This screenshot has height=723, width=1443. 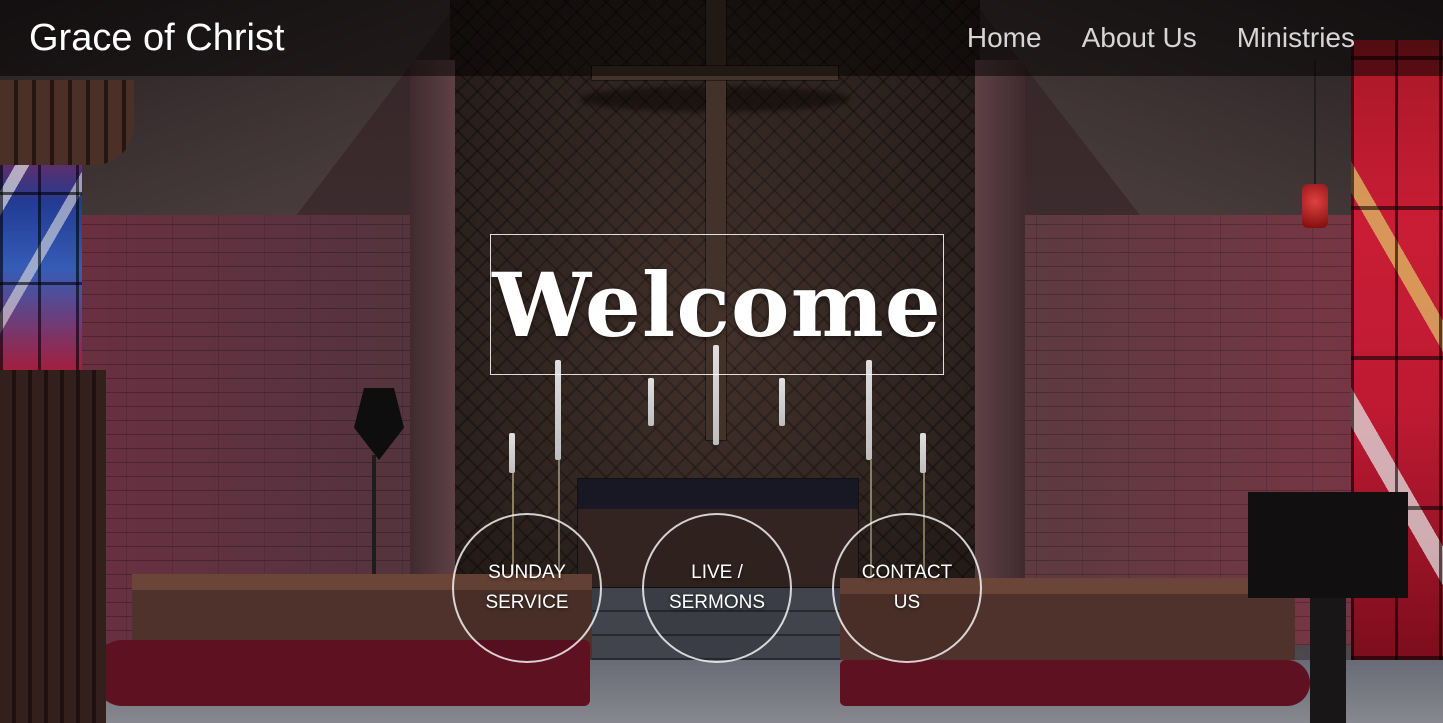 What do you see at coordinates (1004, 38) in the screenshot?
I see `nav-link-home: Home` at bounding box center [1004, 38].